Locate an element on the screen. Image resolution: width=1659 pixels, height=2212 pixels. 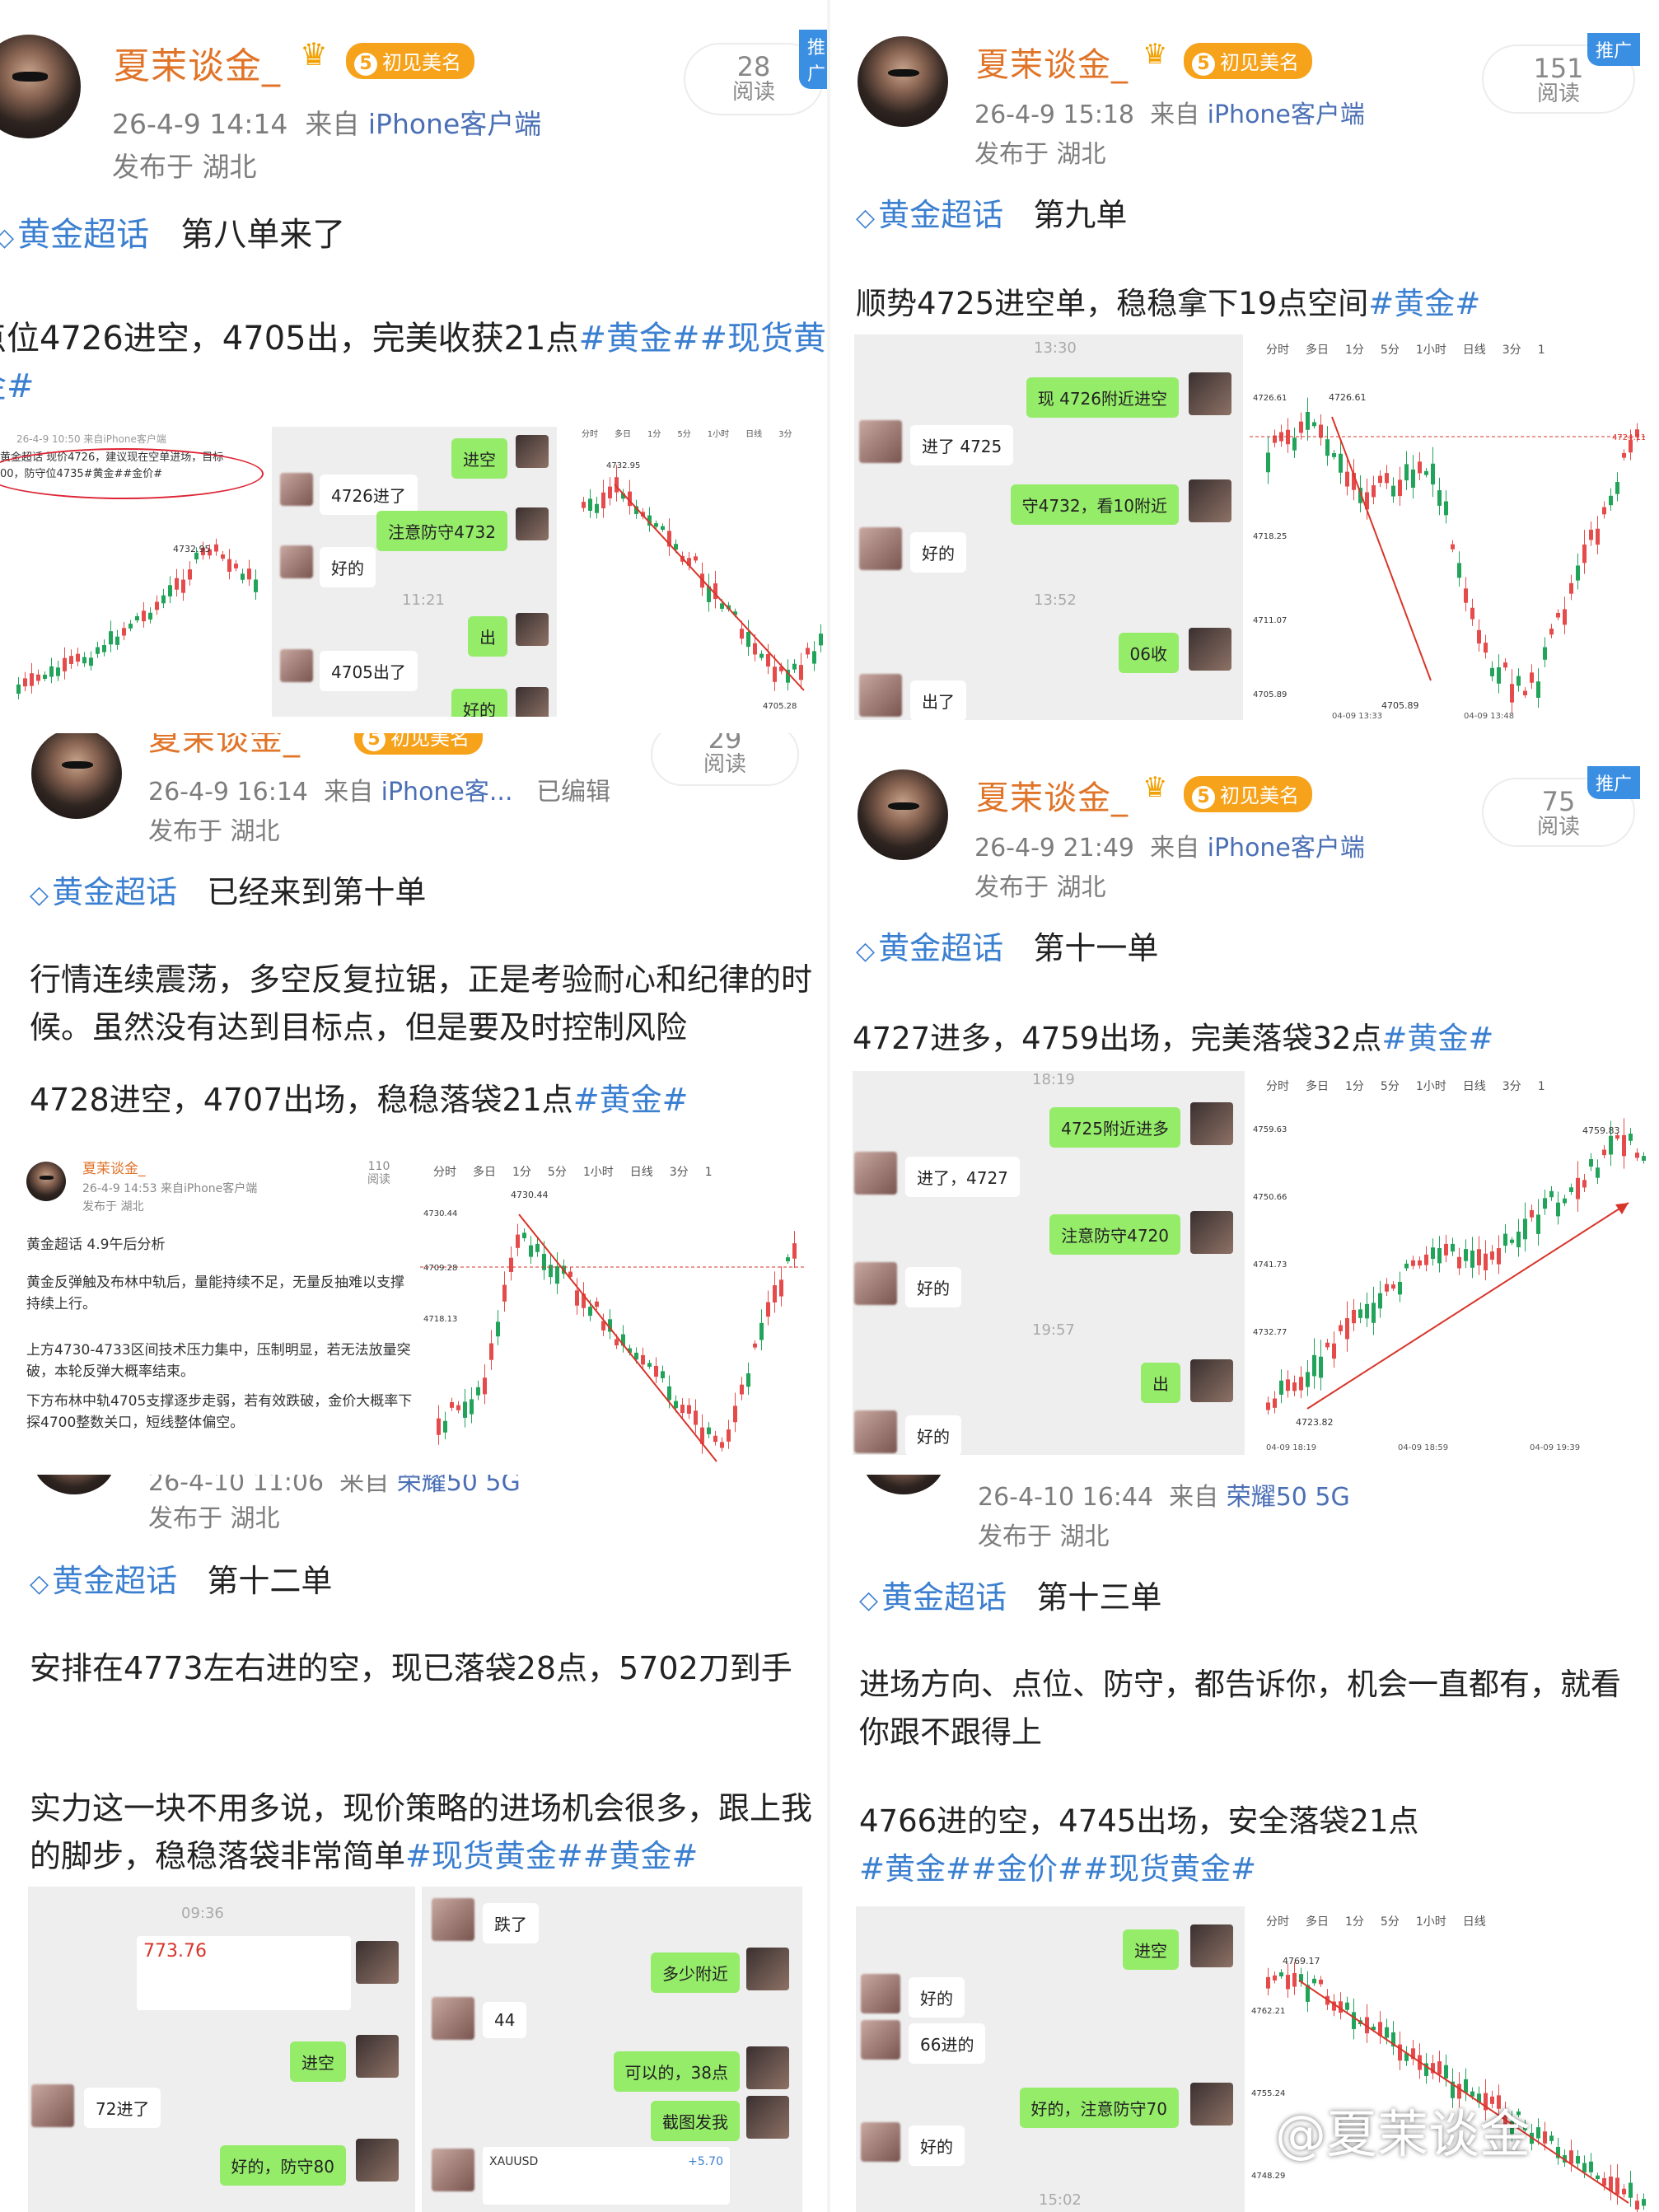
chat-bubble: 4705出了 is located at coordinates (369, 671).